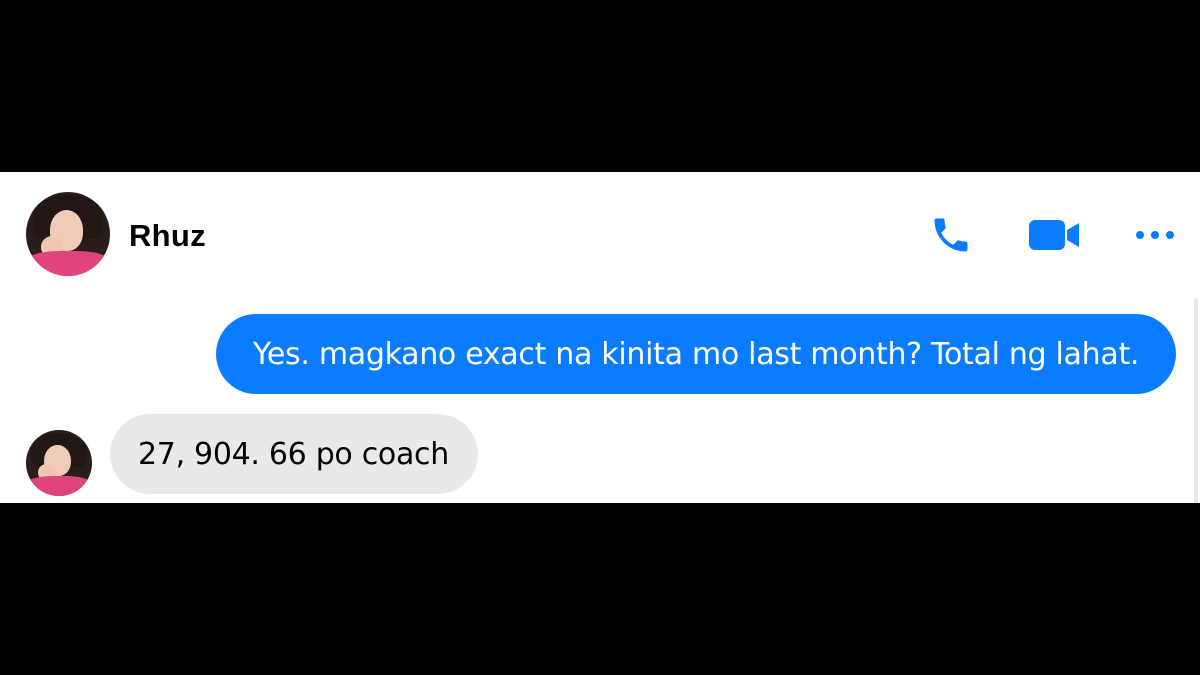  I want to click on incoming-message-text: 27, 904. 66 po coach, so click(293, 454).